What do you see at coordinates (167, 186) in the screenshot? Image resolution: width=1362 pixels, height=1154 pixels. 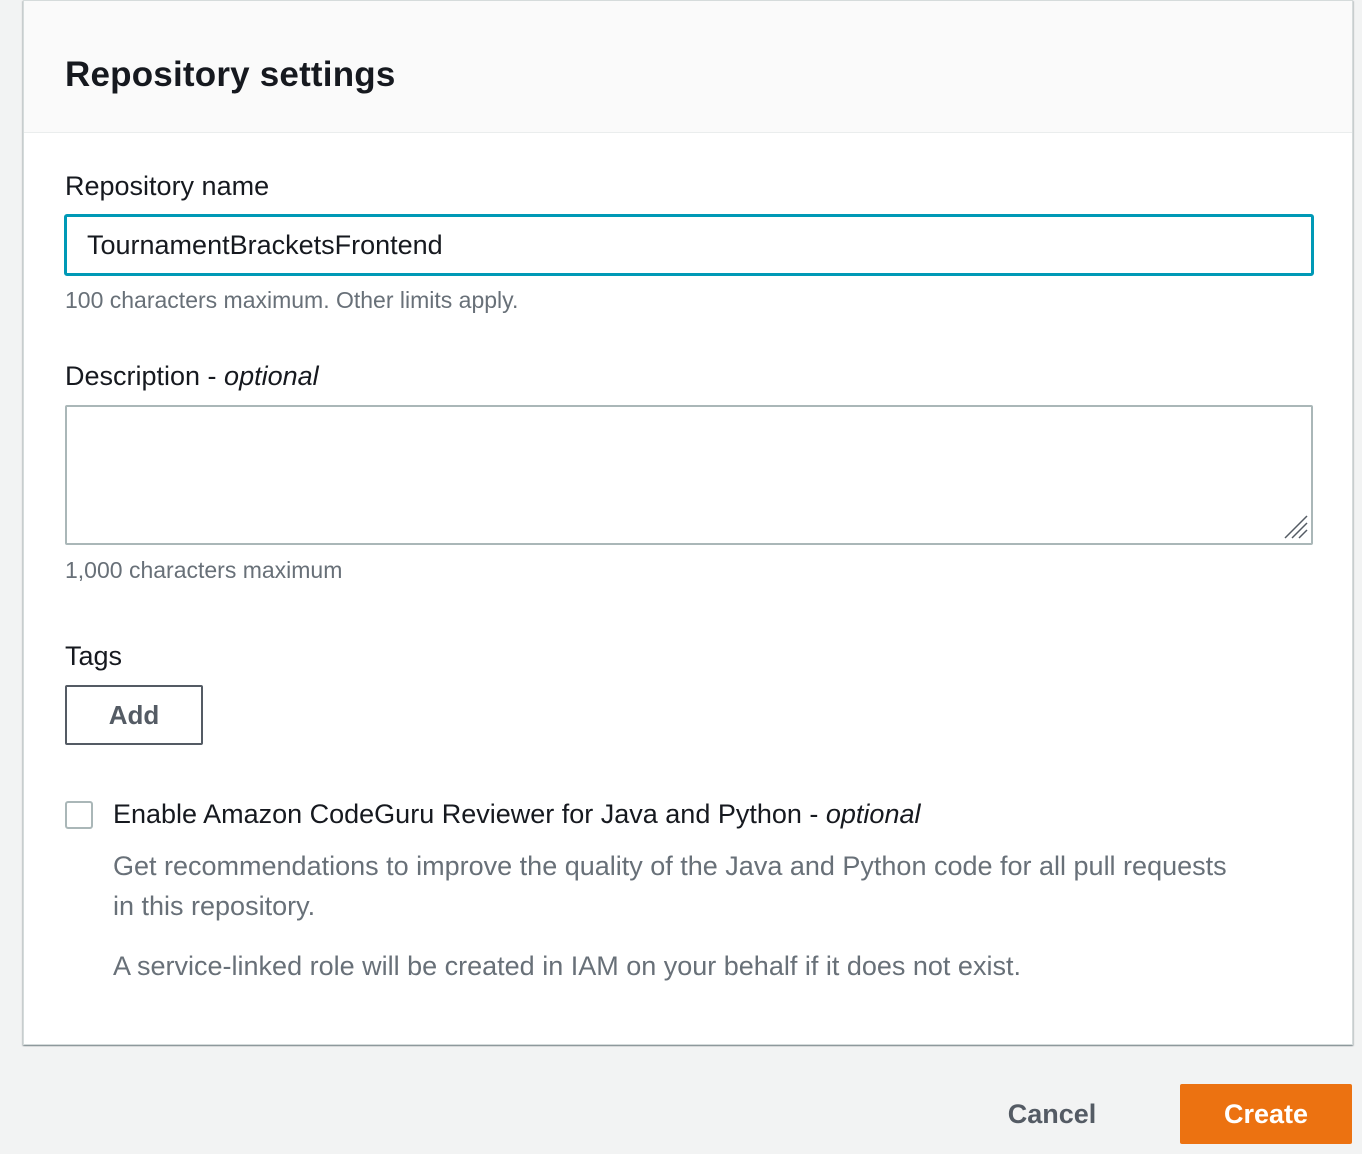 I see `repository-name-label: Repository name` at bounding box center [167, 186].